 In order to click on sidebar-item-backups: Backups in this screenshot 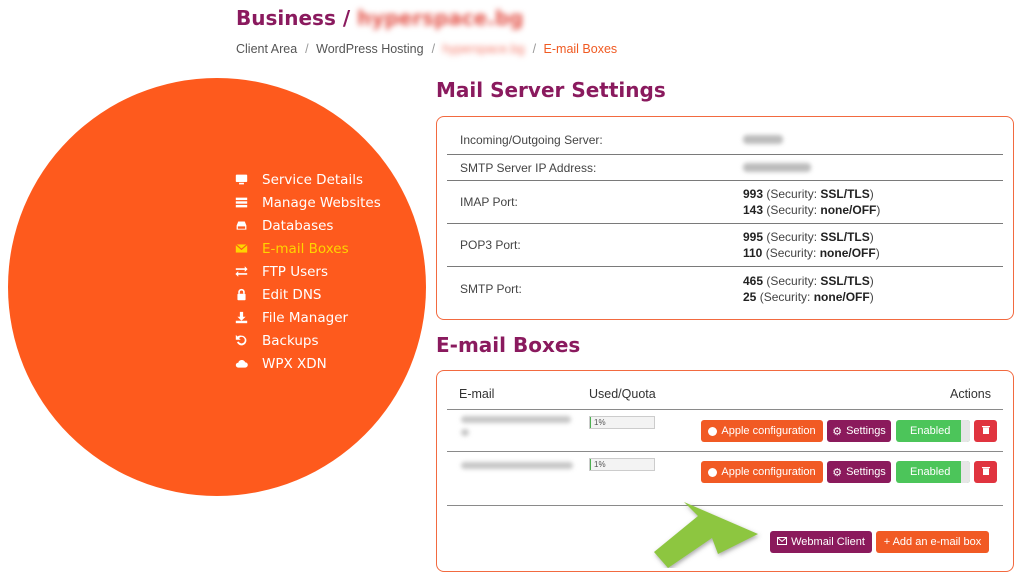, I will do `click(307, 340)`.